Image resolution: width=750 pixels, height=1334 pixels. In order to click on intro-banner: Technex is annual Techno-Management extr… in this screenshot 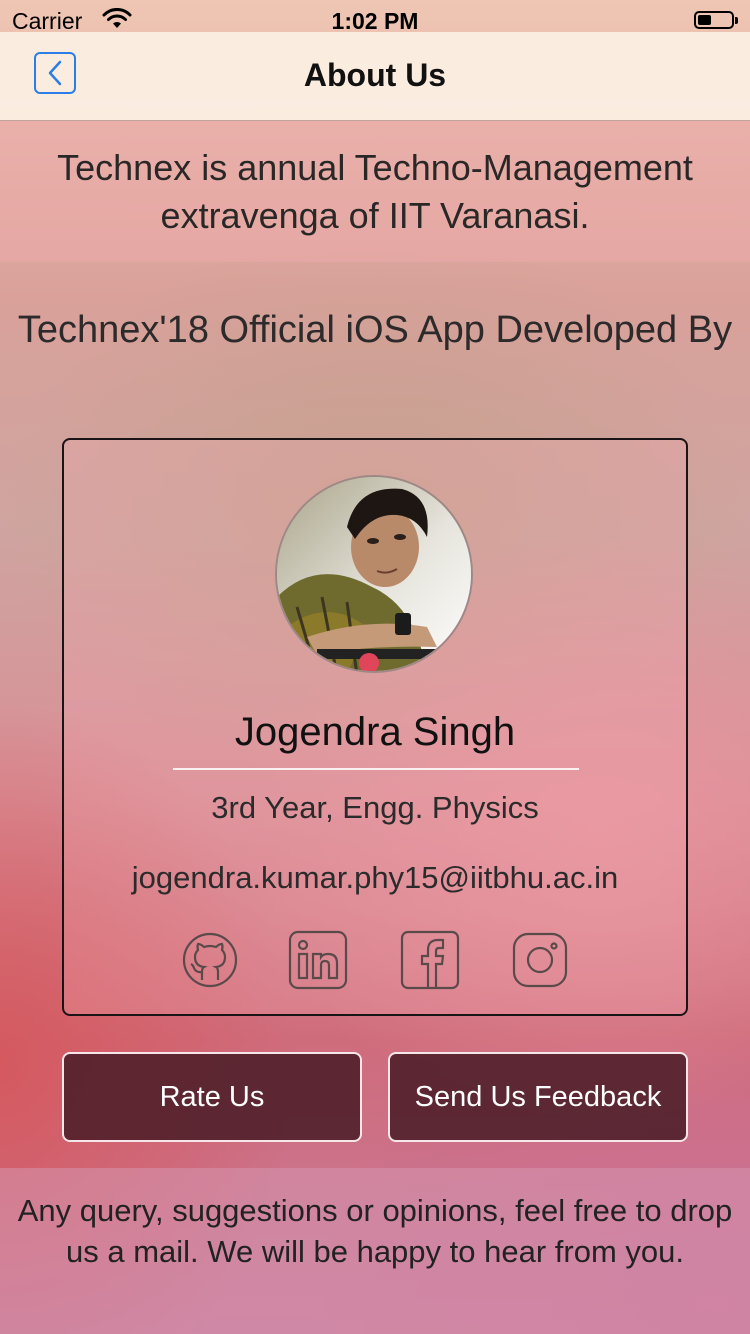, I will do `click(375, 191)`.